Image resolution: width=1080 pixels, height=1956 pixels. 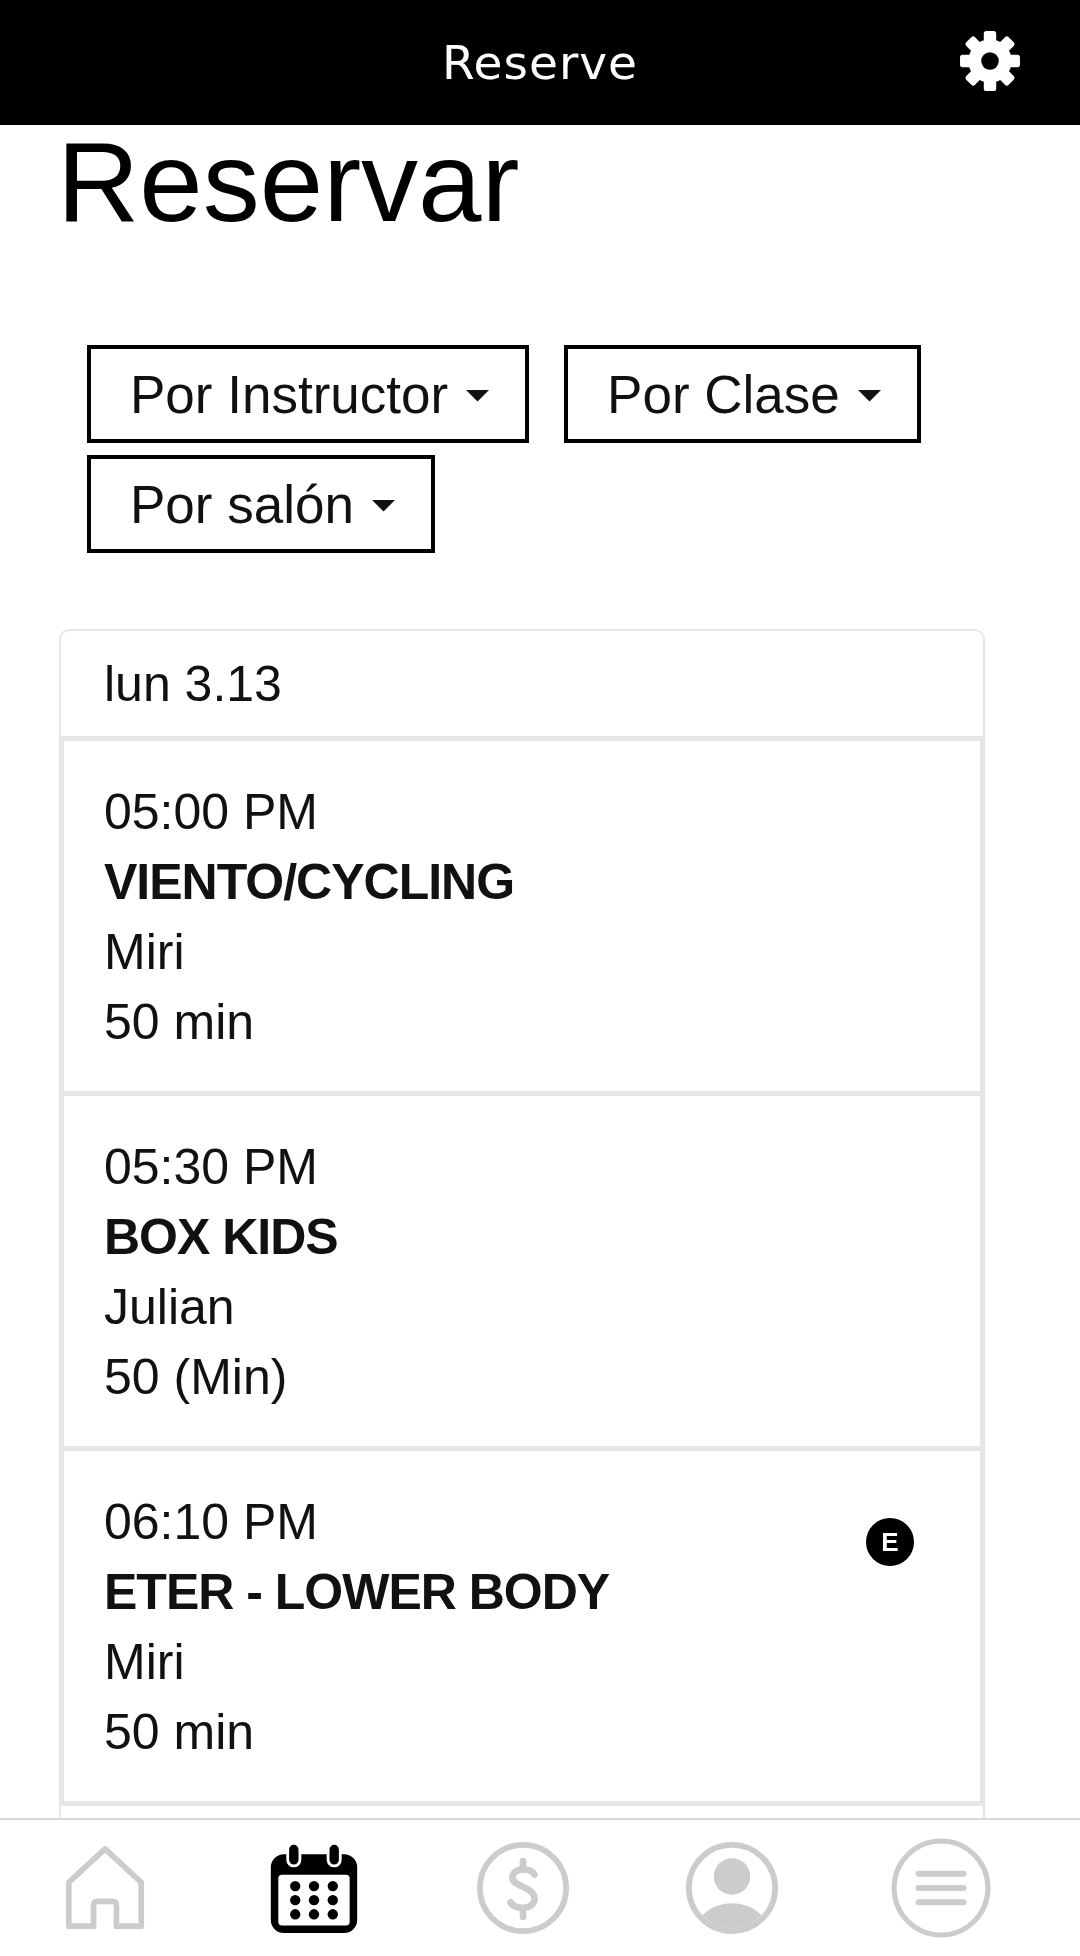 I want to click on class-time: 05:30 PM, so click(x=211, y=1167).